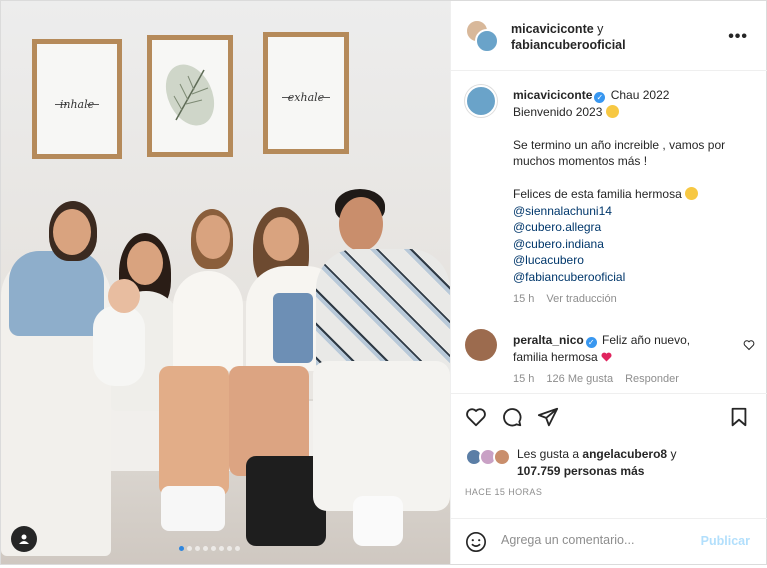  I want to click on likes-text: Les gusta a angelacubero8 y, so click(636, 454).